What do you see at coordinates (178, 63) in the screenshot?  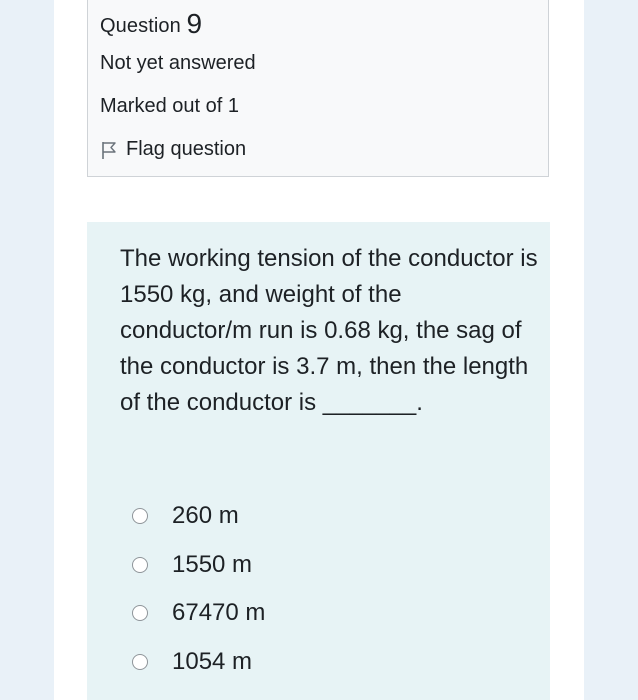 I see `question-state: Not yet answered` at bounding box center [178, 63].